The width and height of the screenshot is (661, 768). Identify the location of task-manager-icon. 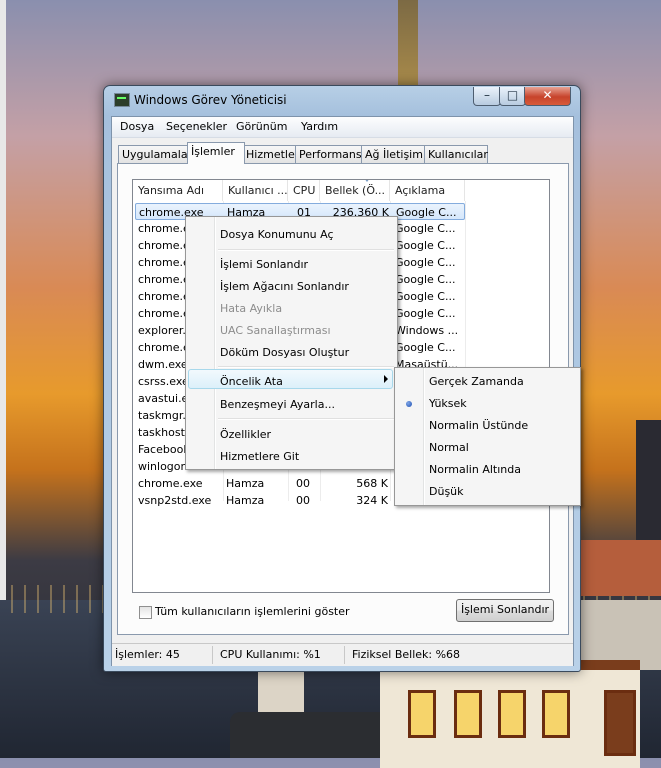
(122, 100).